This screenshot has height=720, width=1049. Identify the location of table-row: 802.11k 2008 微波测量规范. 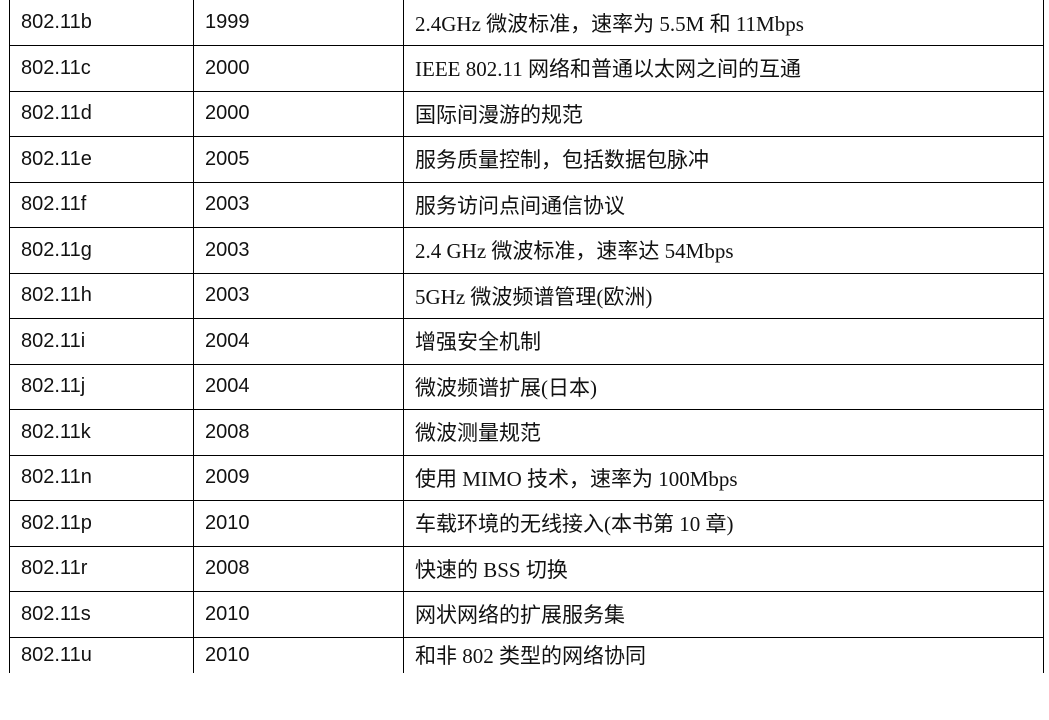
(526, 432).